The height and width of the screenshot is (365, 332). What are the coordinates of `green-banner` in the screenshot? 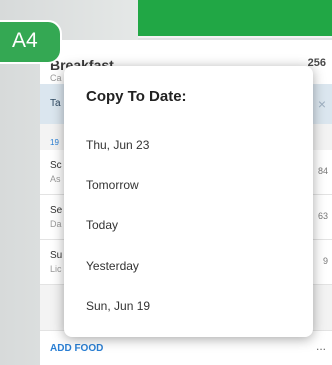 It's located at (235, 18).